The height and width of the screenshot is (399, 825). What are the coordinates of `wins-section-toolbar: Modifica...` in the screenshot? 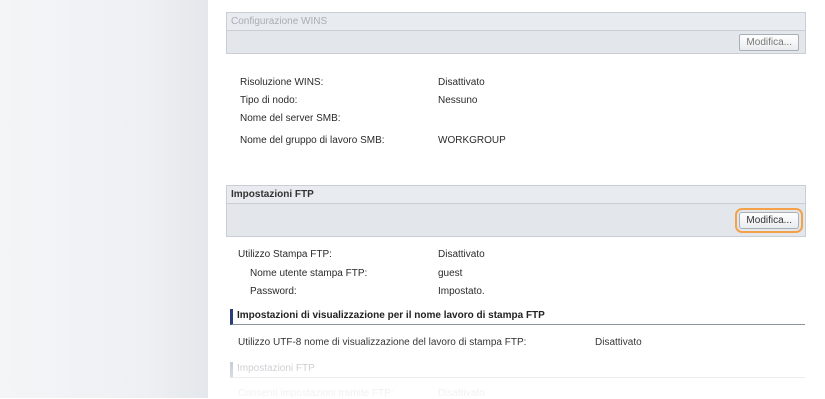 It's located at (516, 42).